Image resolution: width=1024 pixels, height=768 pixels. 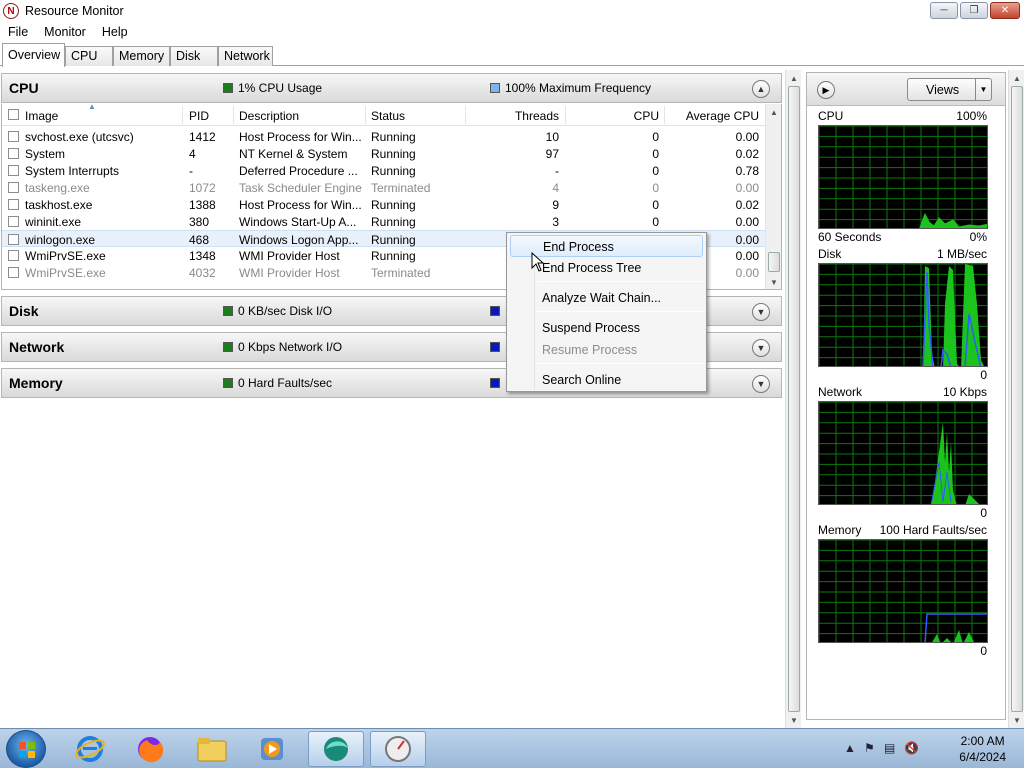 What do you see at coordinates (974, 10) in the screenshot?
I see `maximize-button: ❐` at bounding box center [974, 10].